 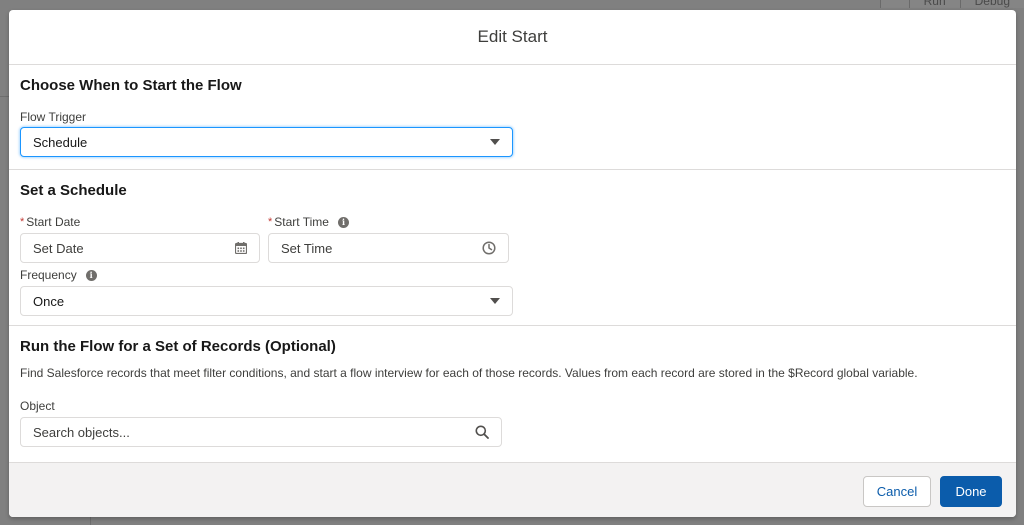 I want to click on start-time-label: * Start Time i, so click(x=388, y=222).